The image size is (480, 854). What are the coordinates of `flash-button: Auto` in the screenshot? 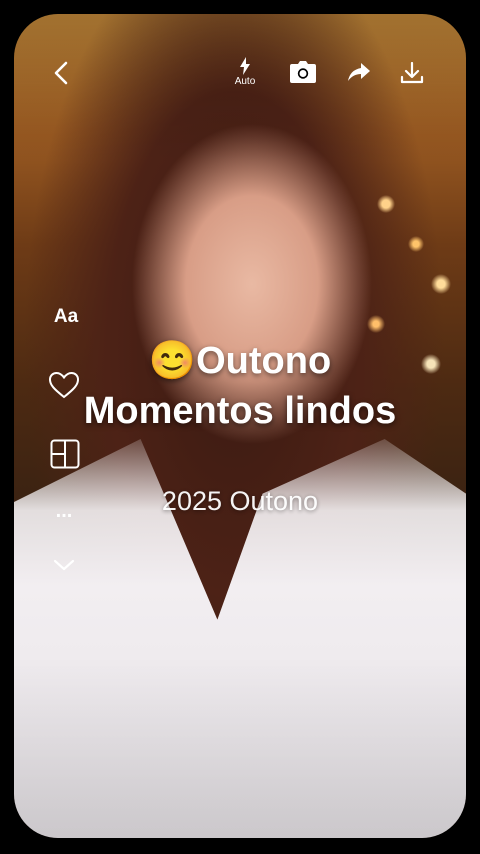 It's located at (245, 74).